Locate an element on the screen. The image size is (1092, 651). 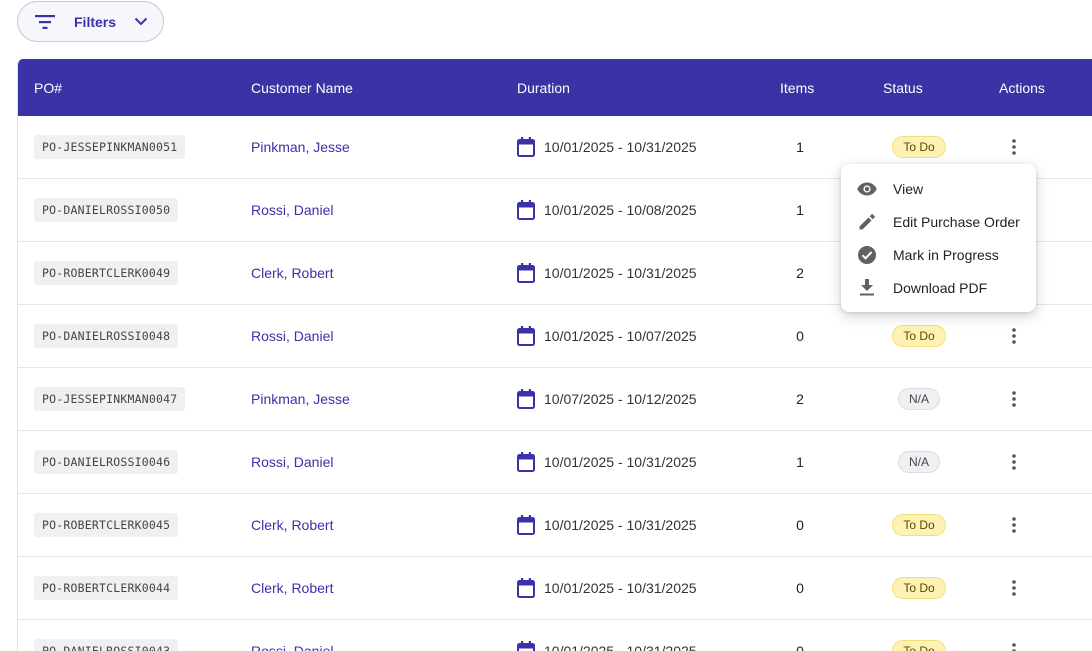
header-status: Status is located at coordinates (903, 87).